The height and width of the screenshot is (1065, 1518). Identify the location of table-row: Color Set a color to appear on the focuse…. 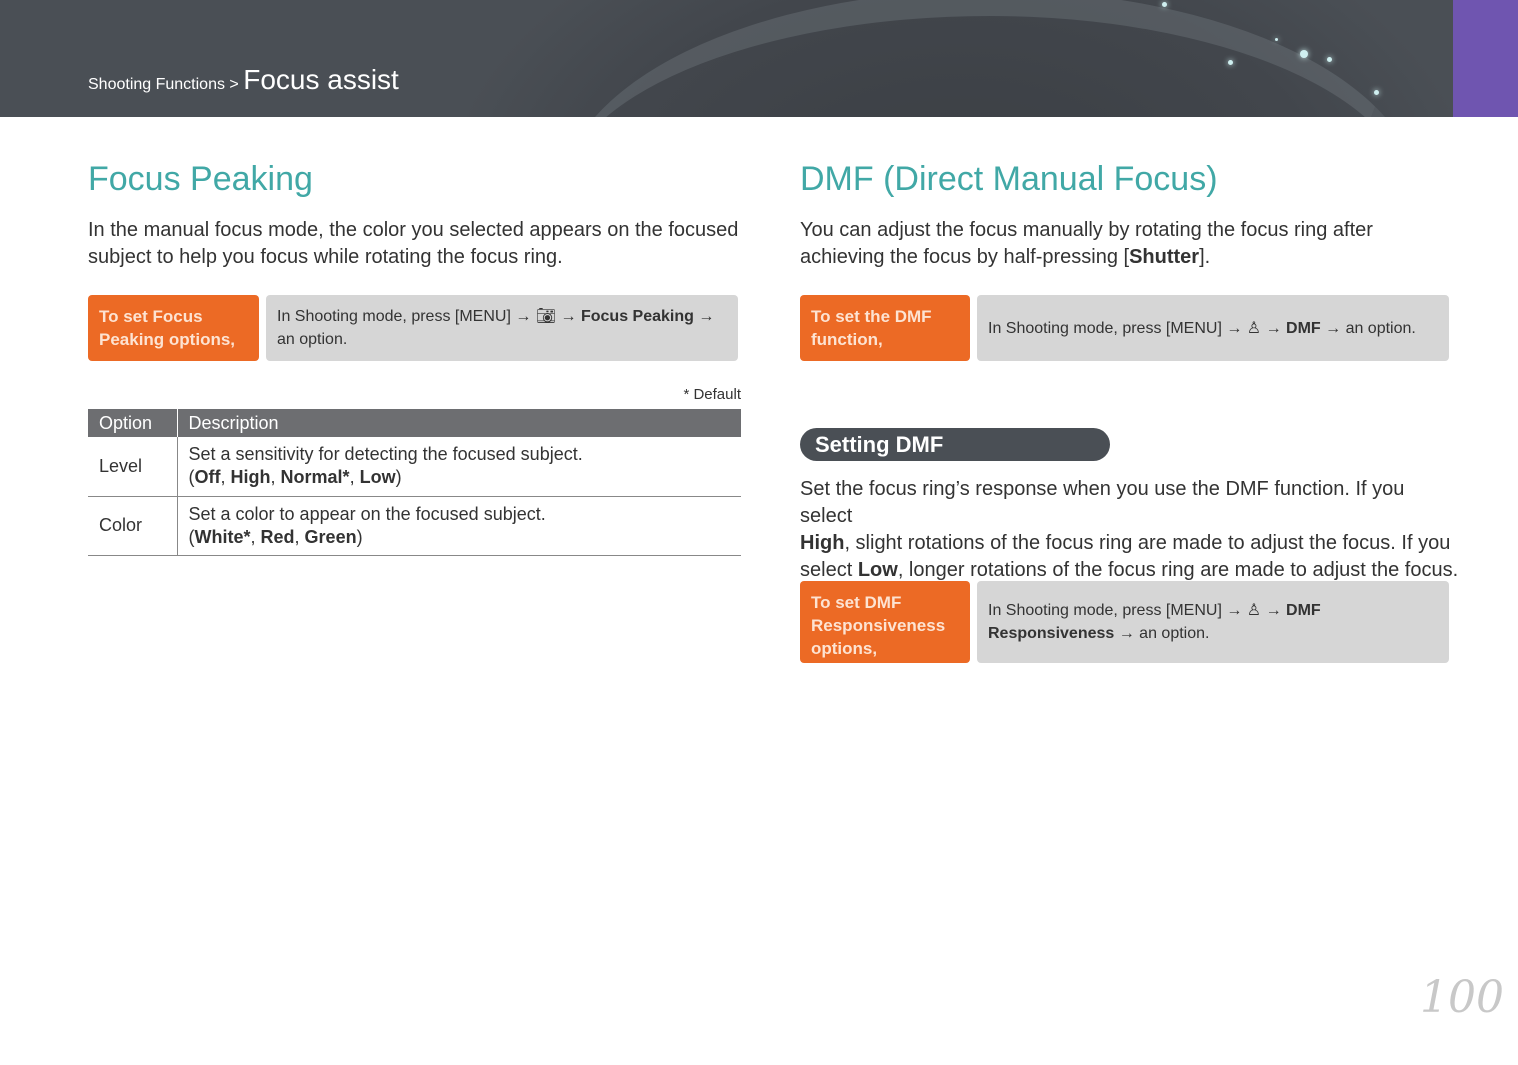
(414, 526).